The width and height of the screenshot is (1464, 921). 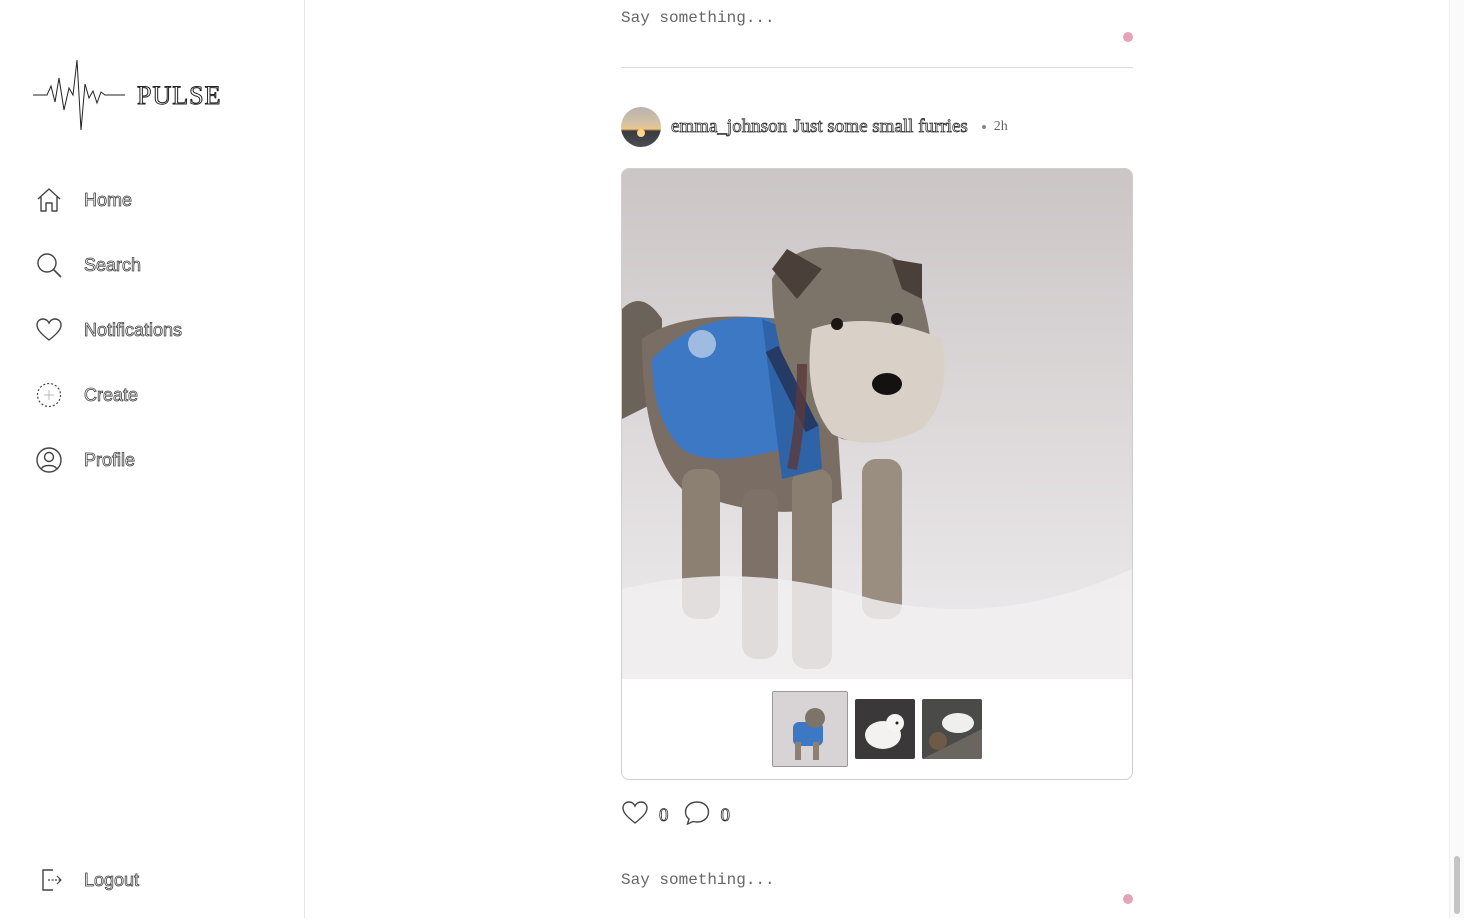 I want to click on sidebar-item-notifications: Notifications, so click(x=108, y=330).